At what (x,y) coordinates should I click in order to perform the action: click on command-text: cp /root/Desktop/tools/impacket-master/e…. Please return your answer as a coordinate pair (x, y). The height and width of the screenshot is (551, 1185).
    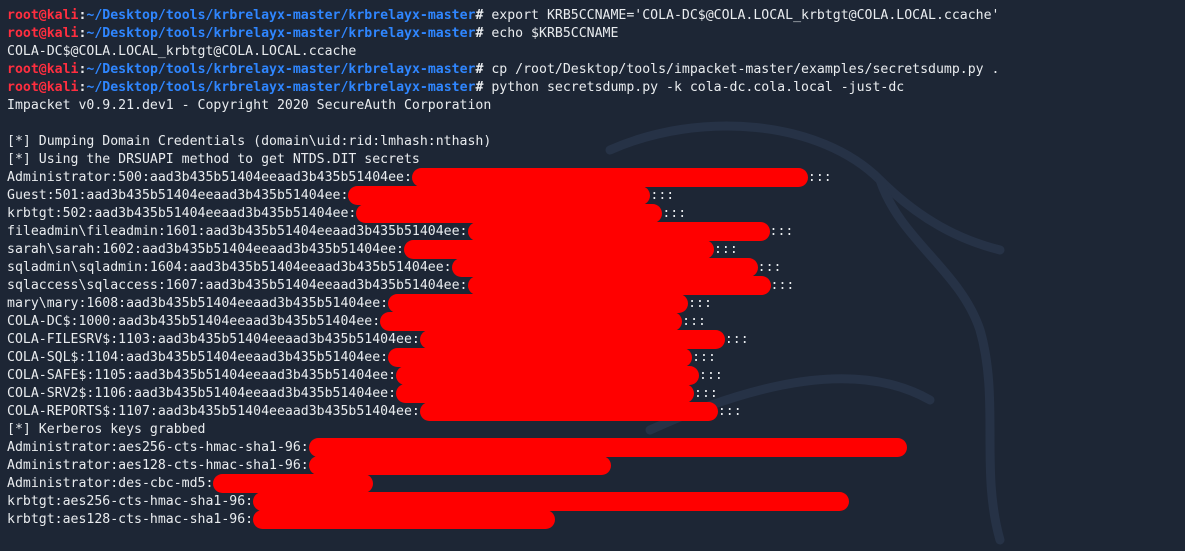
    Looking at the image, I should click on (741, 69).